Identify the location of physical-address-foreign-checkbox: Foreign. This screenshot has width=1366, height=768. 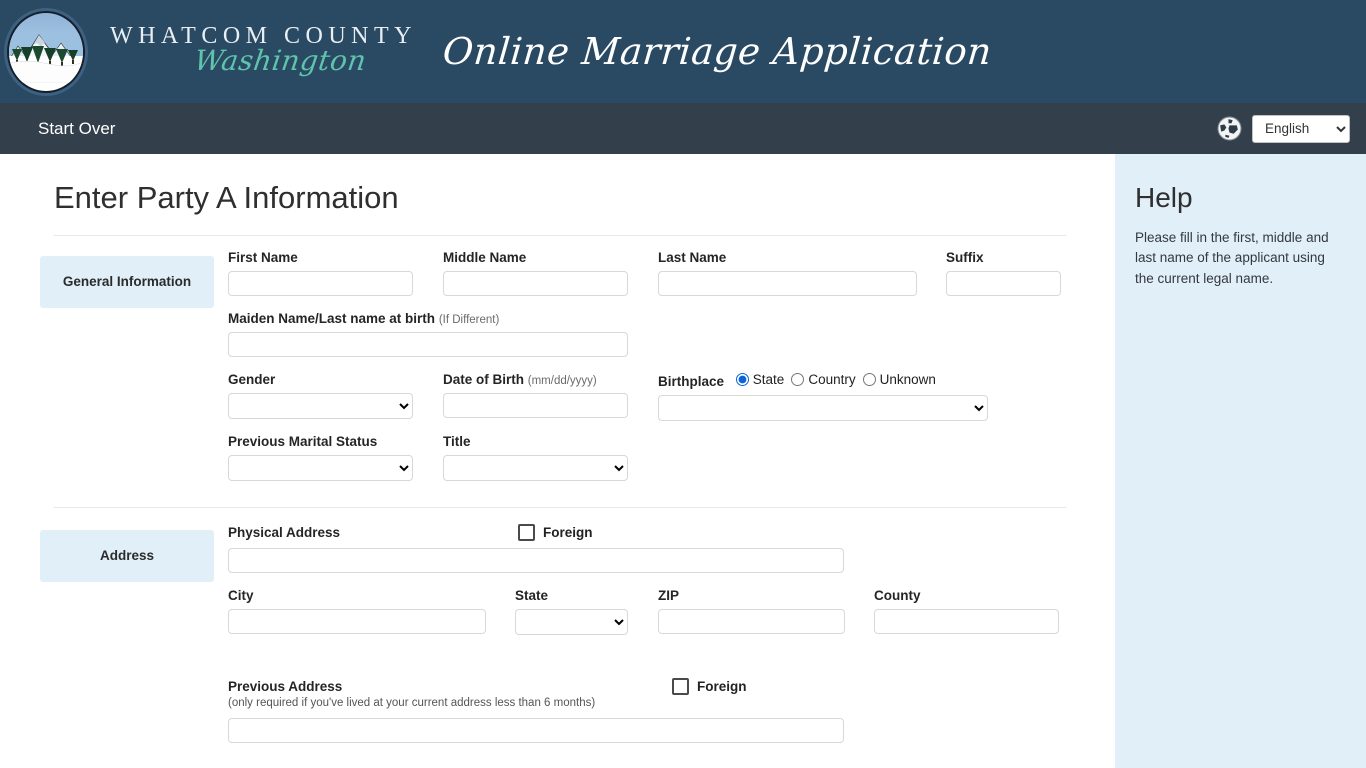
(555, 532).